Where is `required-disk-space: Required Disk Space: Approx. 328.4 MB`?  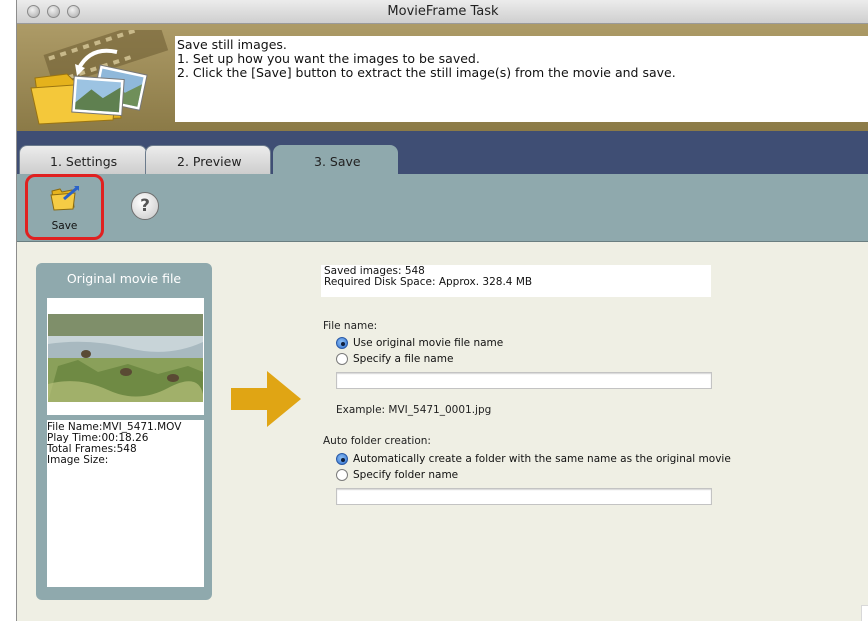 required-disk-space: Required Disk Space: Approx. 328.4 MB is located at coordinates (428, 282).